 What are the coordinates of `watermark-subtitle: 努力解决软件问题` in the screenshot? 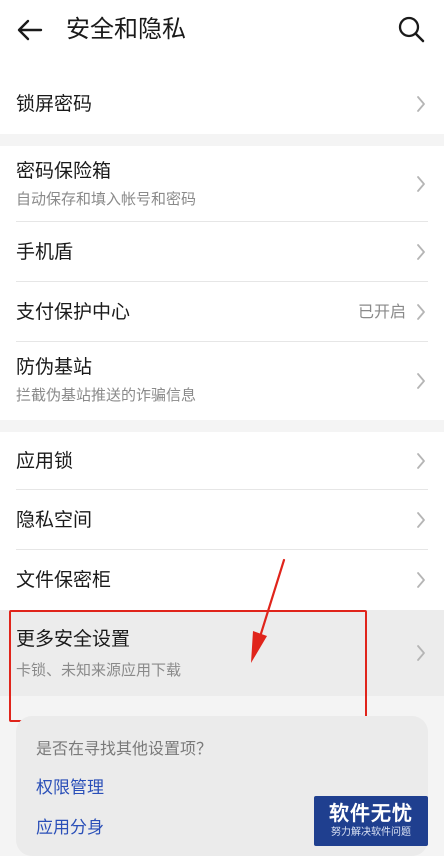 It's located at (371, 832).